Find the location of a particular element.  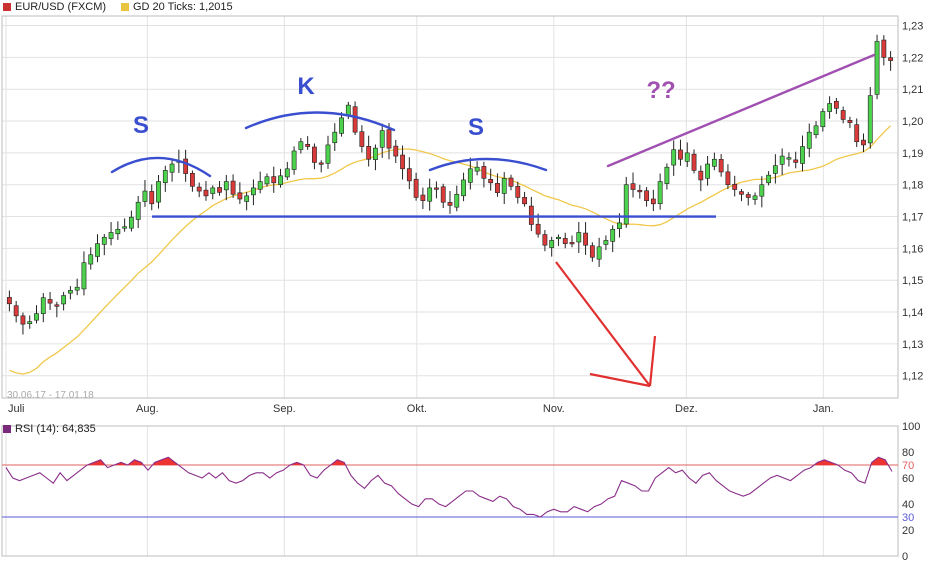

rsi-series-label: RSI (14): 64,835 is located at coordinates (55, 429).